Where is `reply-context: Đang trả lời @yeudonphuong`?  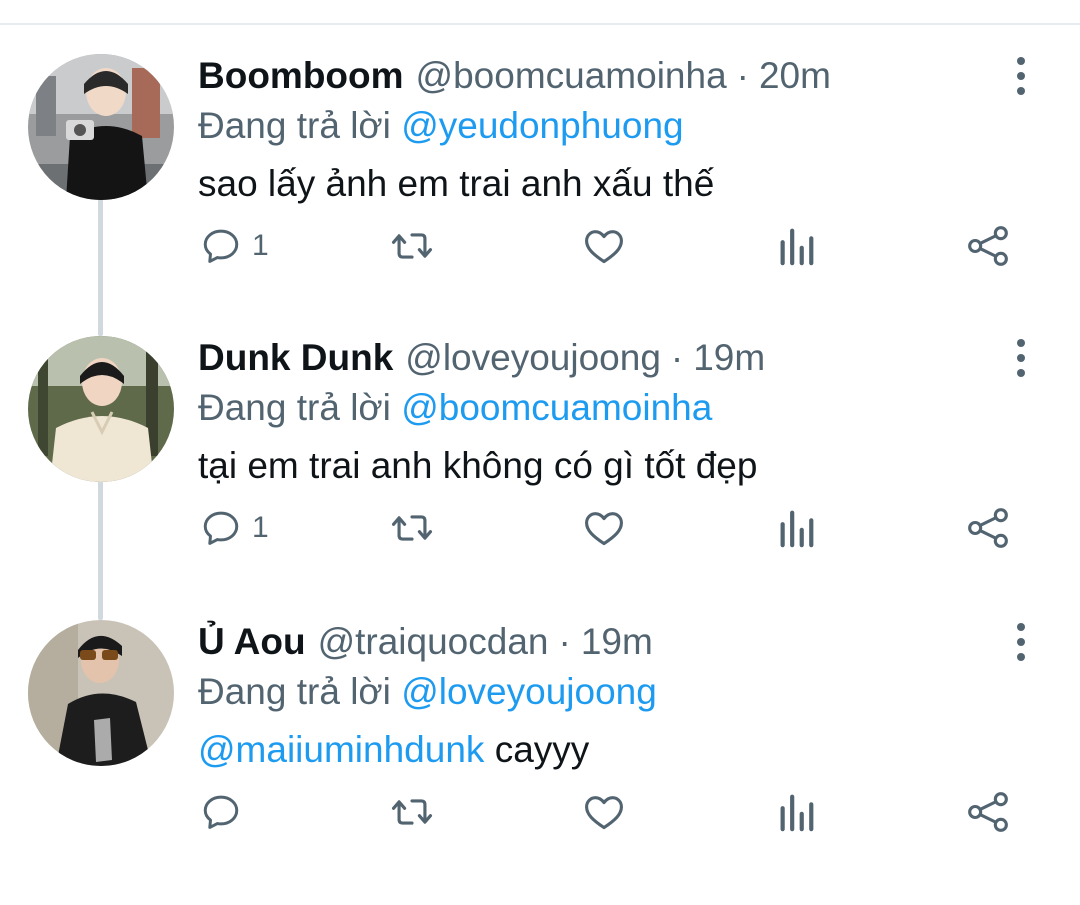
reply-context: Đang trả lời @yeudonphuong is located at coordinates (441, 126).